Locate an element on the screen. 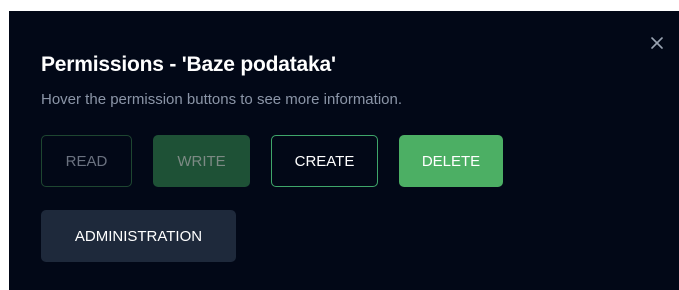 This screenshot has height=290, width=679. close-icon is located at coordinates (657, 43).